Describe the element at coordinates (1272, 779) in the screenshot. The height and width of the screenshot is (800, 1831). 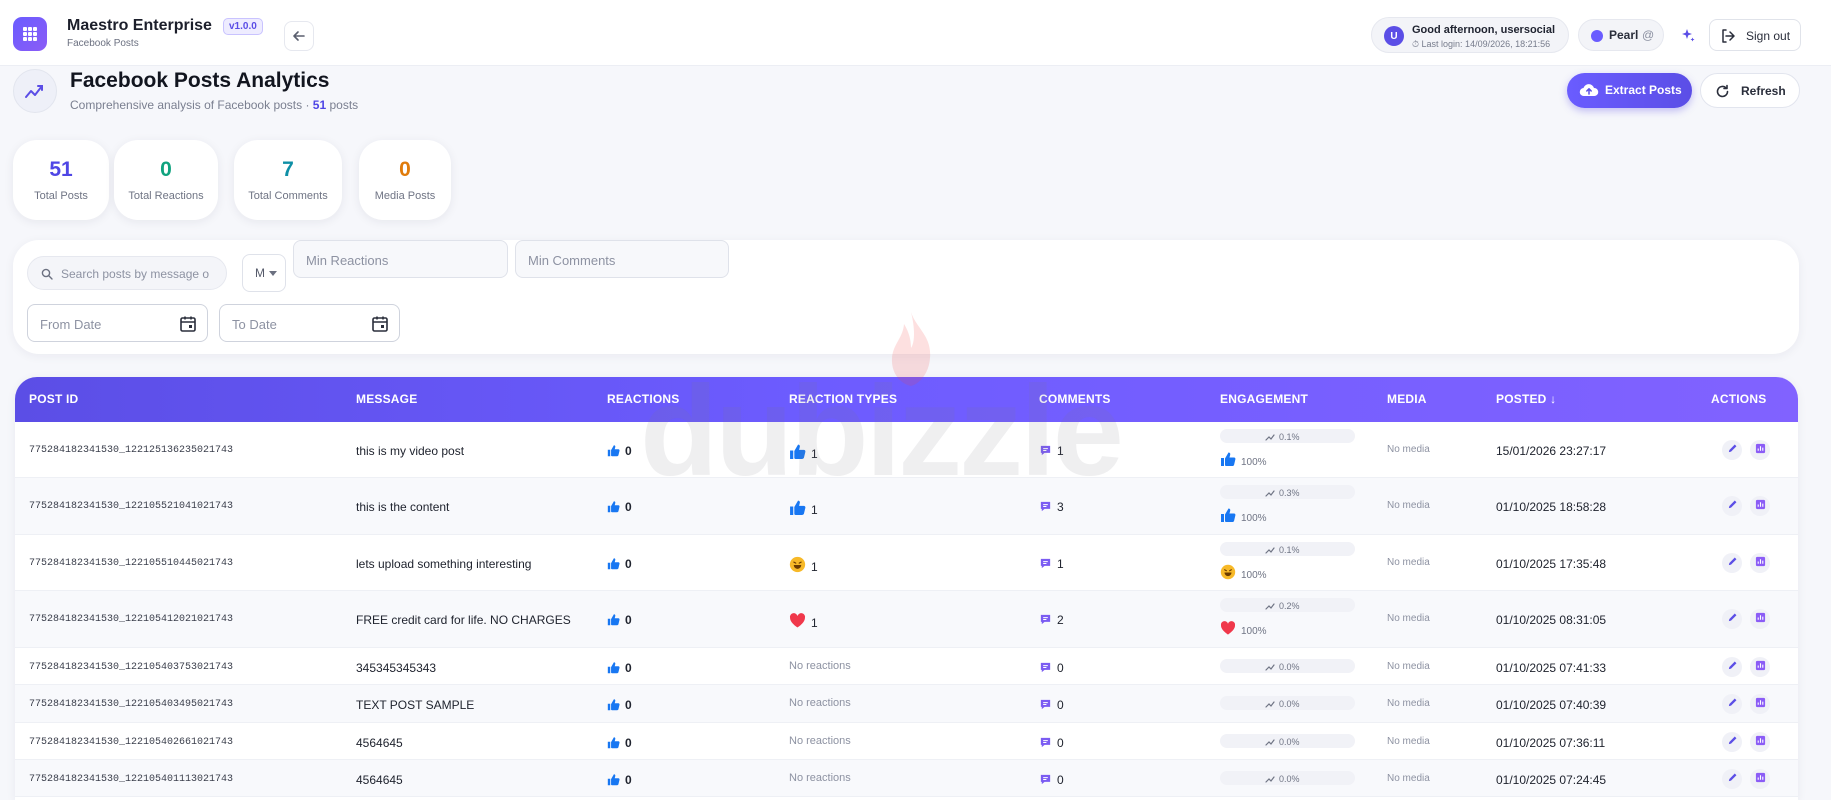
I see `trend-icon` at that location.